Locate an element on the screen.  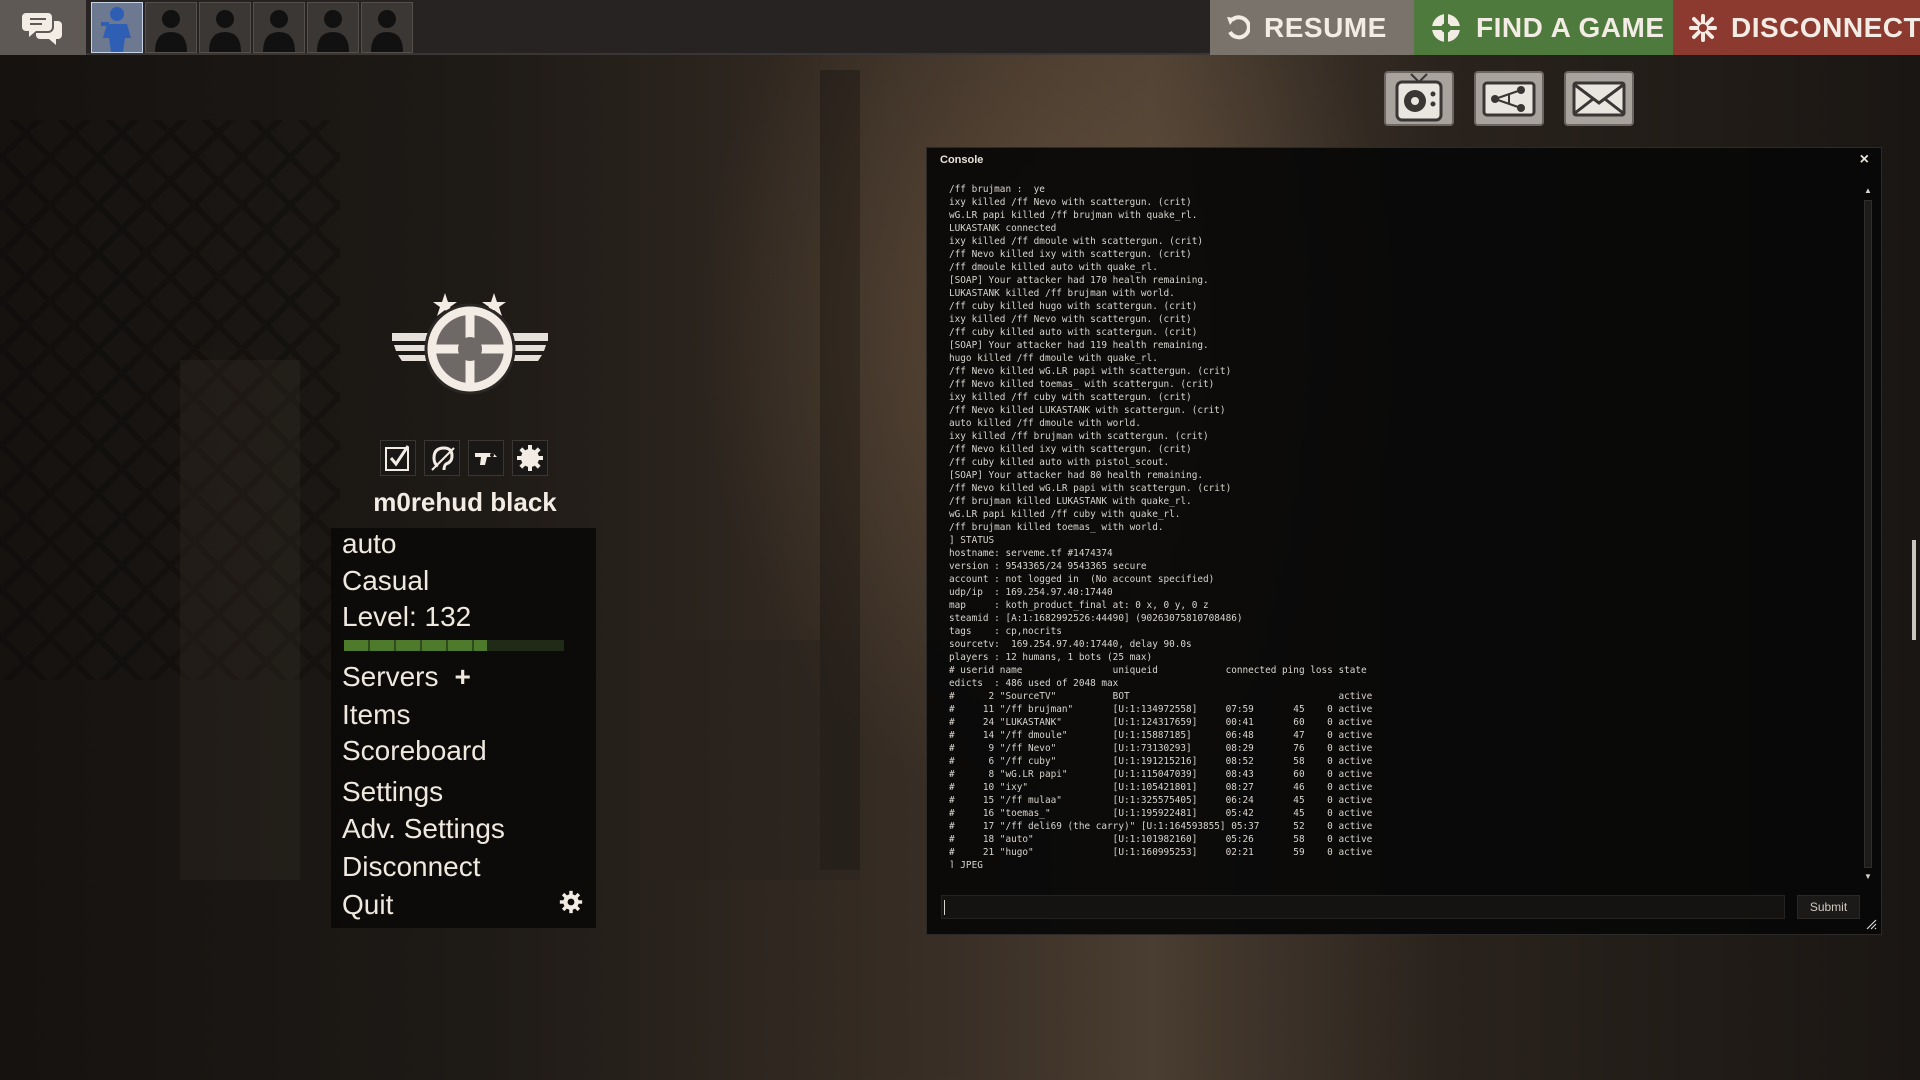
background-crate is located at coordinates (730, 760).